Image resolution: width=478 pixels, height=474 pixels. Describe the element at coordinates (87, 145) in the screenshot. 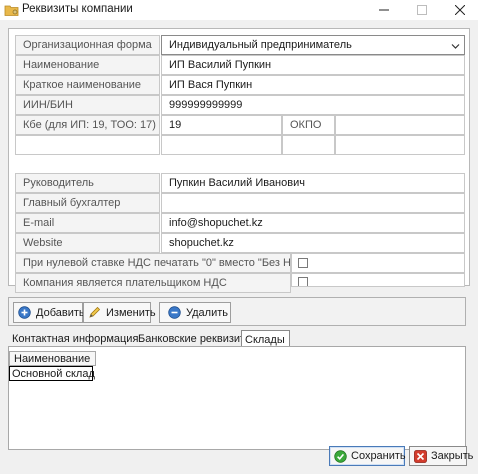

I see `kbe-label-spacer` at that location.